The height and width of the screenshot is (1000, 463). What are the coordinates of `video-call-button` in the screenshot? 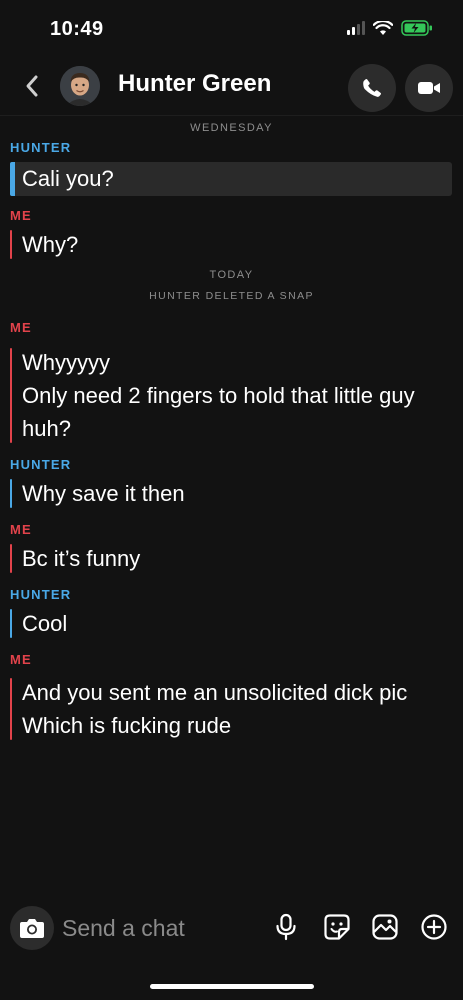 It's located at (429, 88).